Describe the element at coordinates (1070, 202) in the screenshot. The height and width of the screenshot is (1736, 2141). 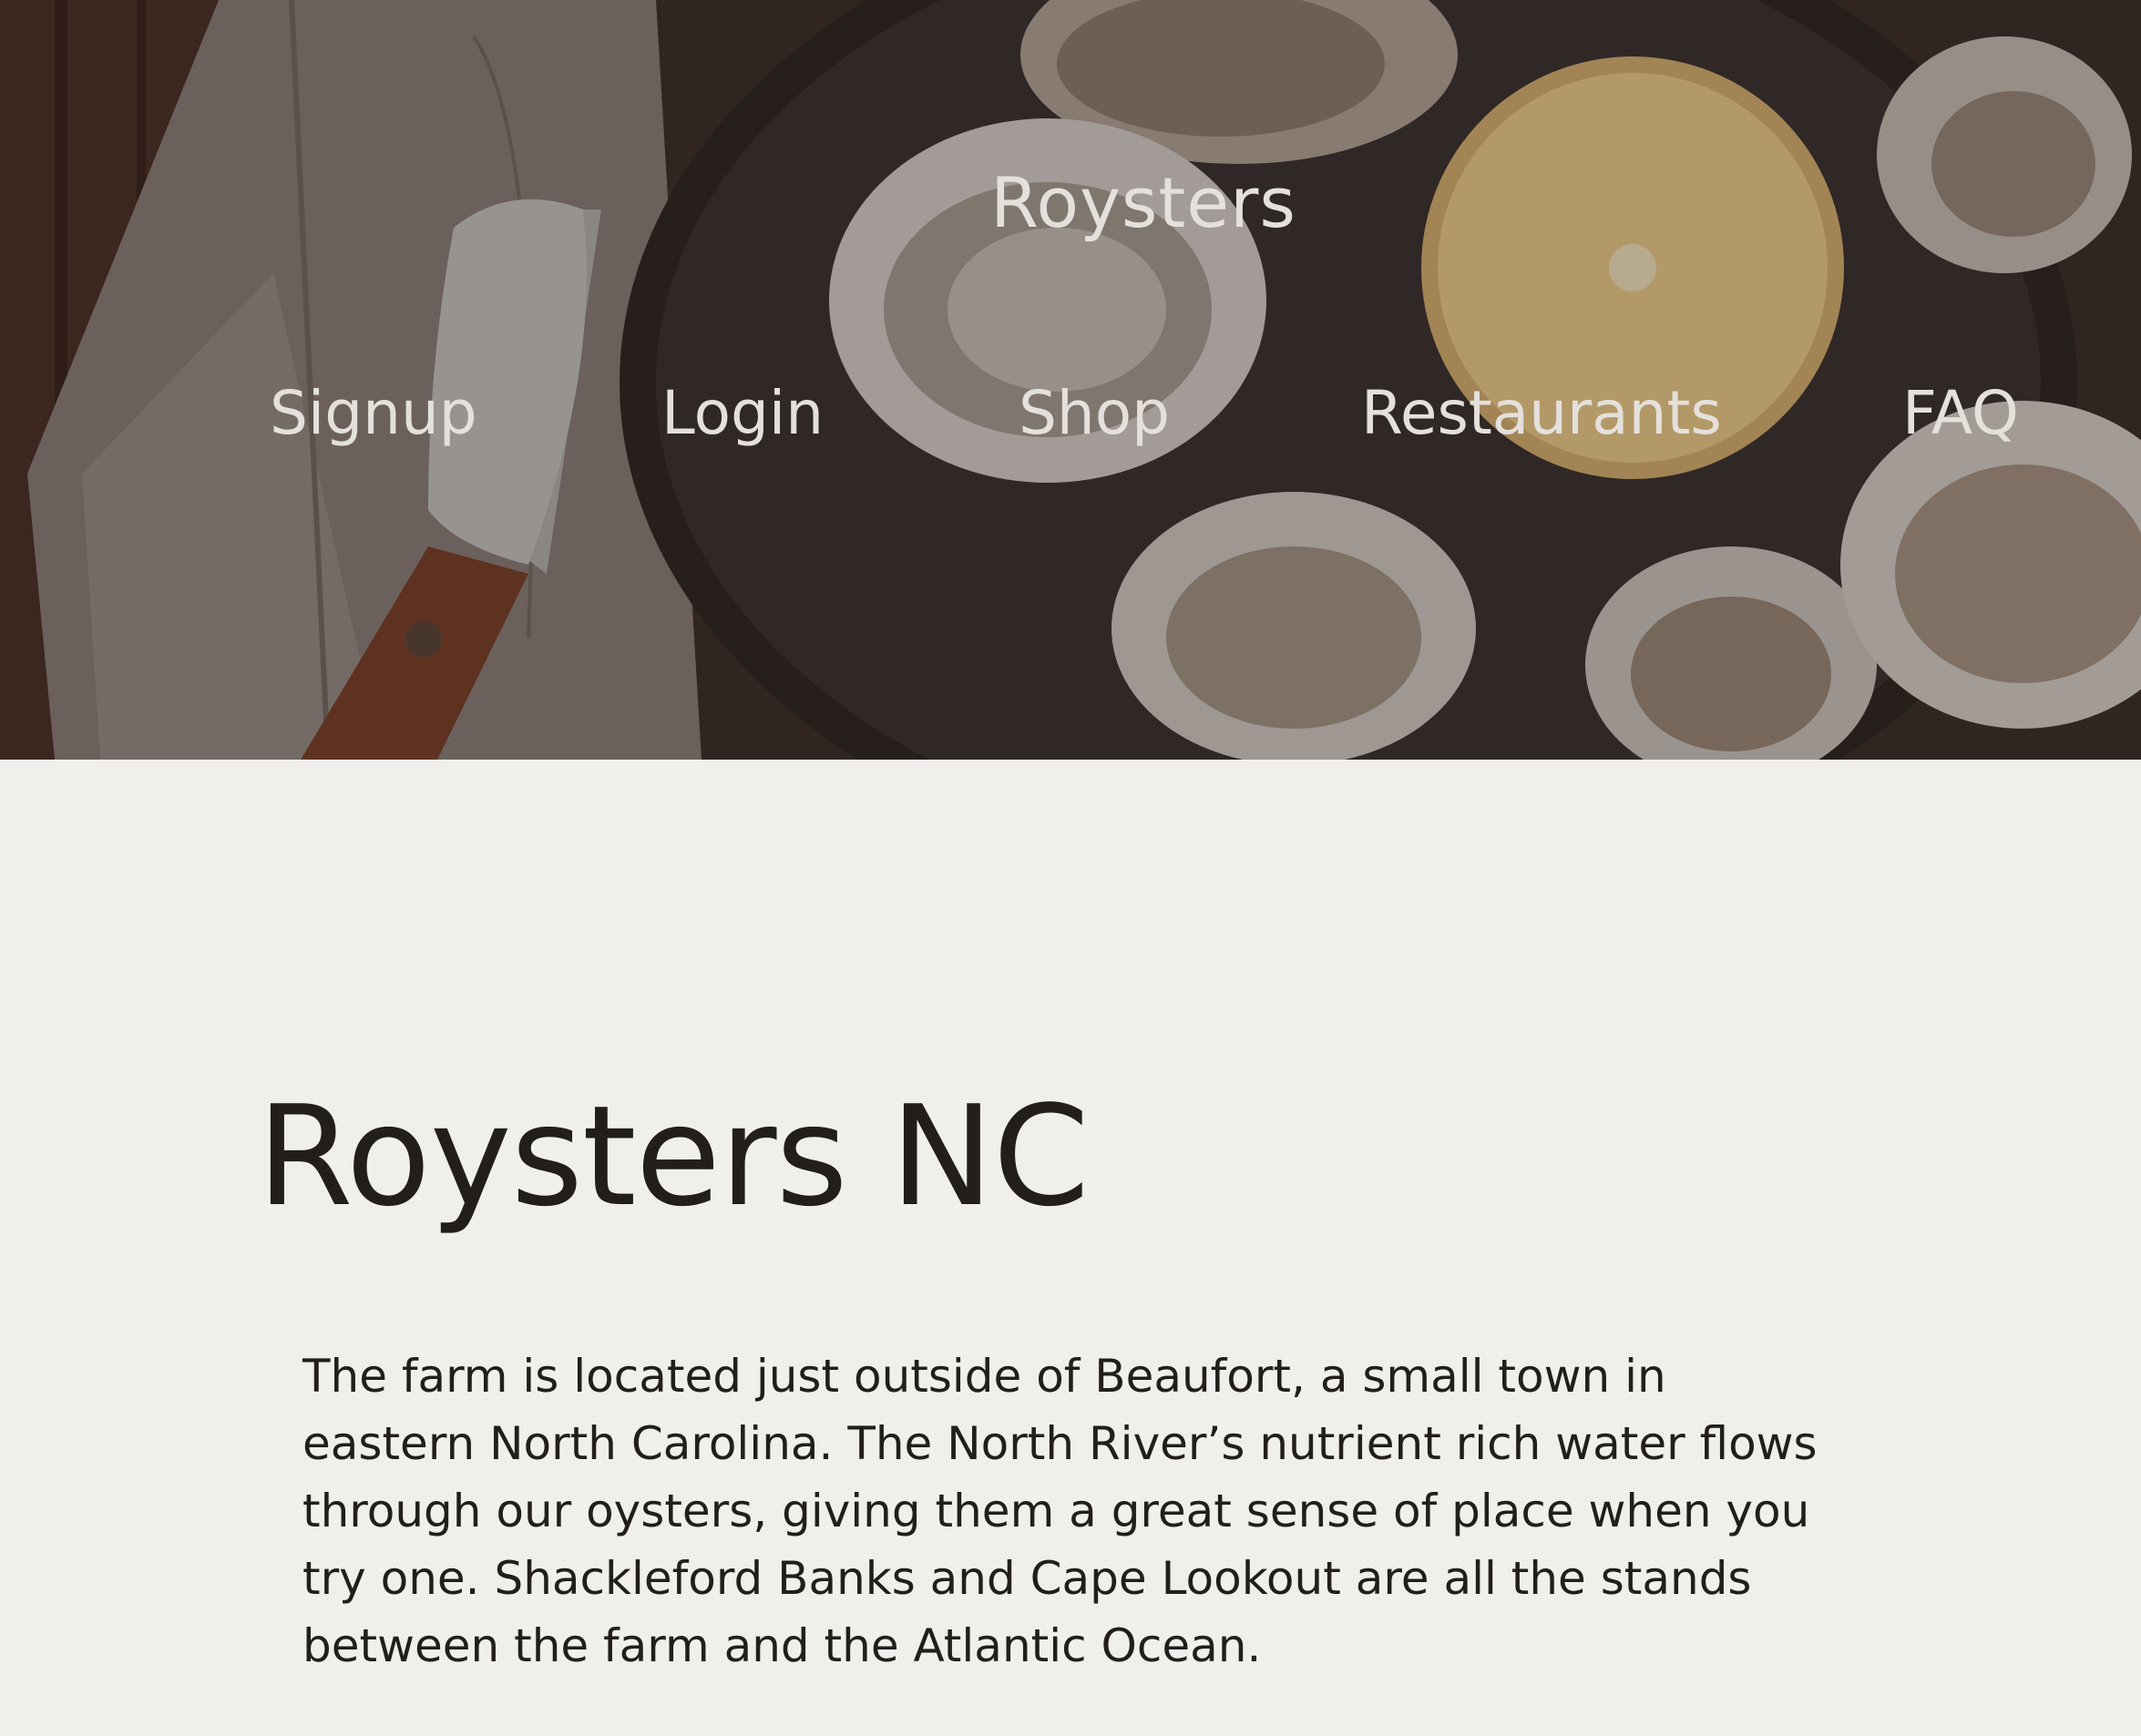
I see `site-title-link: Roysters` at that location.